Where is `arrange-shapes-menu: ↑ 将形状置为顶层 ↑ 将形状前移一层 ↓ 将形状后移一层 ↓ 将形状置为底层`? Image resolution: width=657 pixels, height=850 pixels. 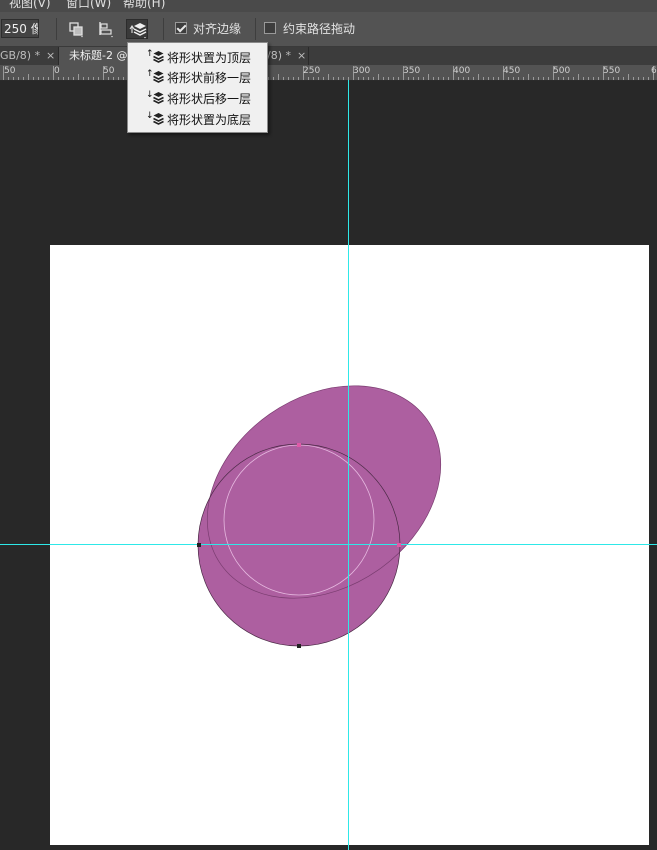
arrange-shapes-menu: ↑ 将形状置为顶层 ↑ 将形状前移一层 ↓ 将形状后移一层 ↓ 将形状置为底层 is located at coordinates (197, 87).